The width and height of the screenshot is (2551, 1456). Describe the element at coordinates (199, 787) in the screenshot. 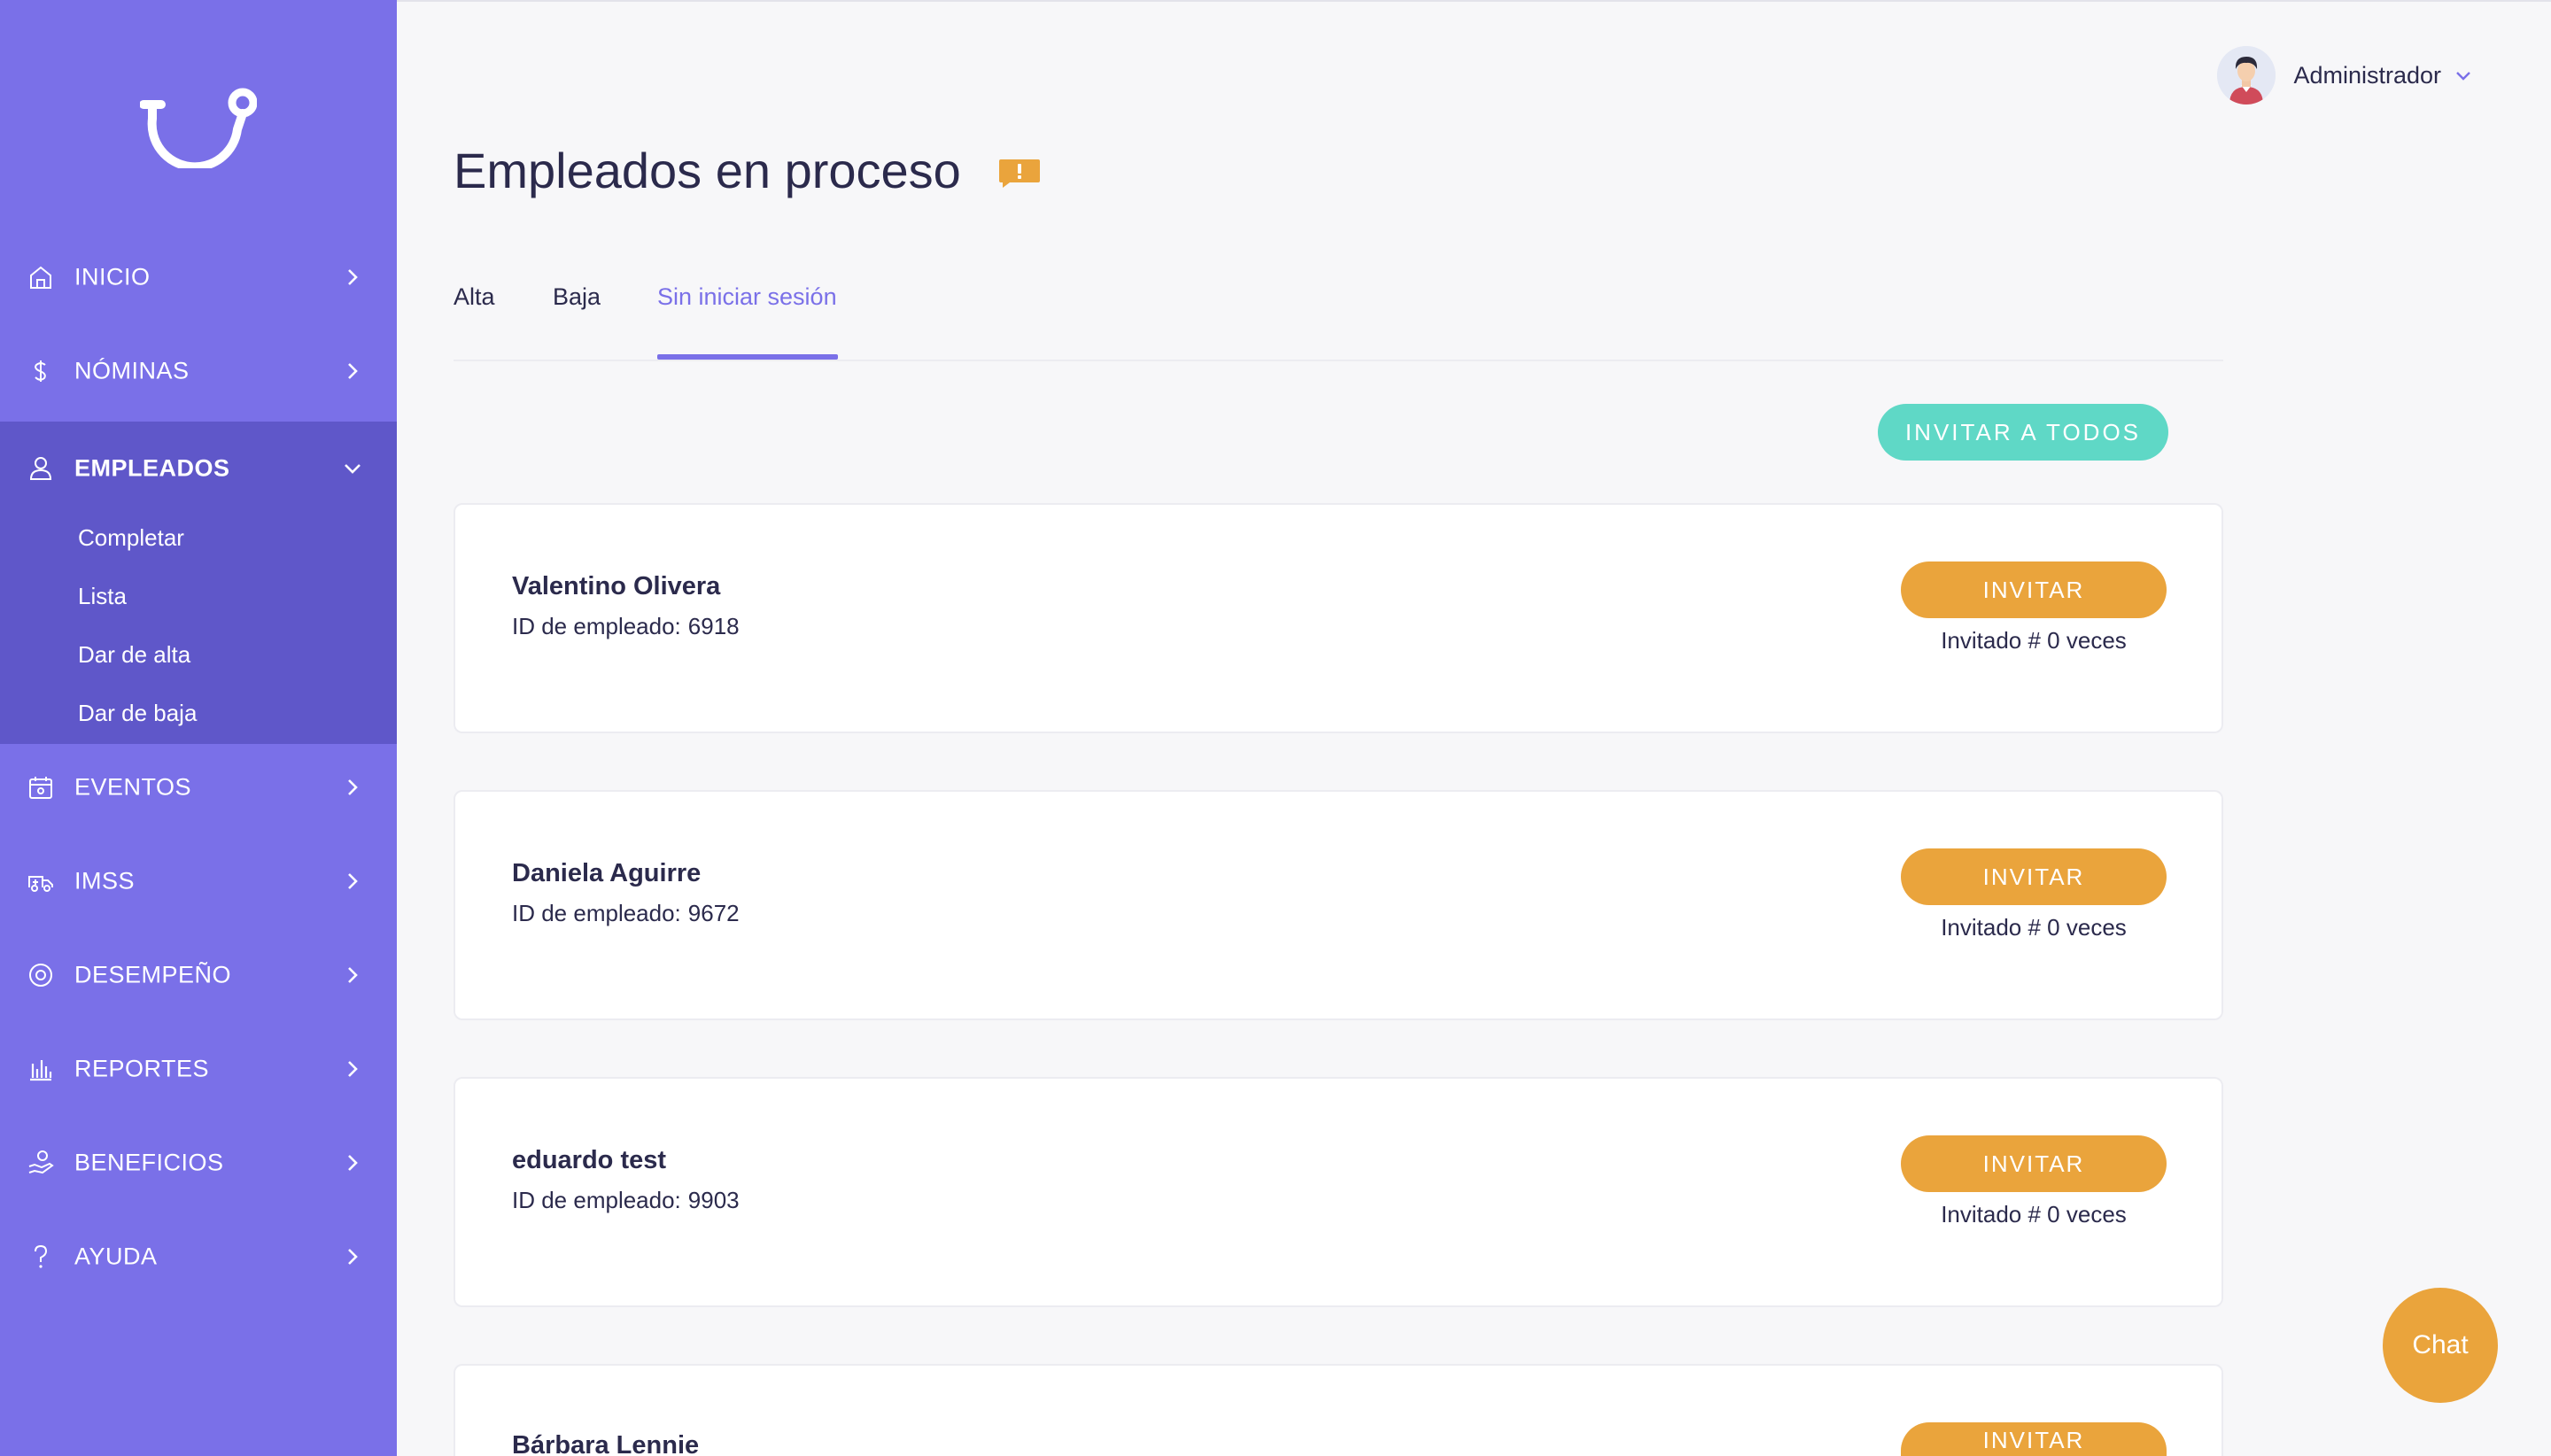

I see `sidebar-item-eventos: EVENTOS` at that location.